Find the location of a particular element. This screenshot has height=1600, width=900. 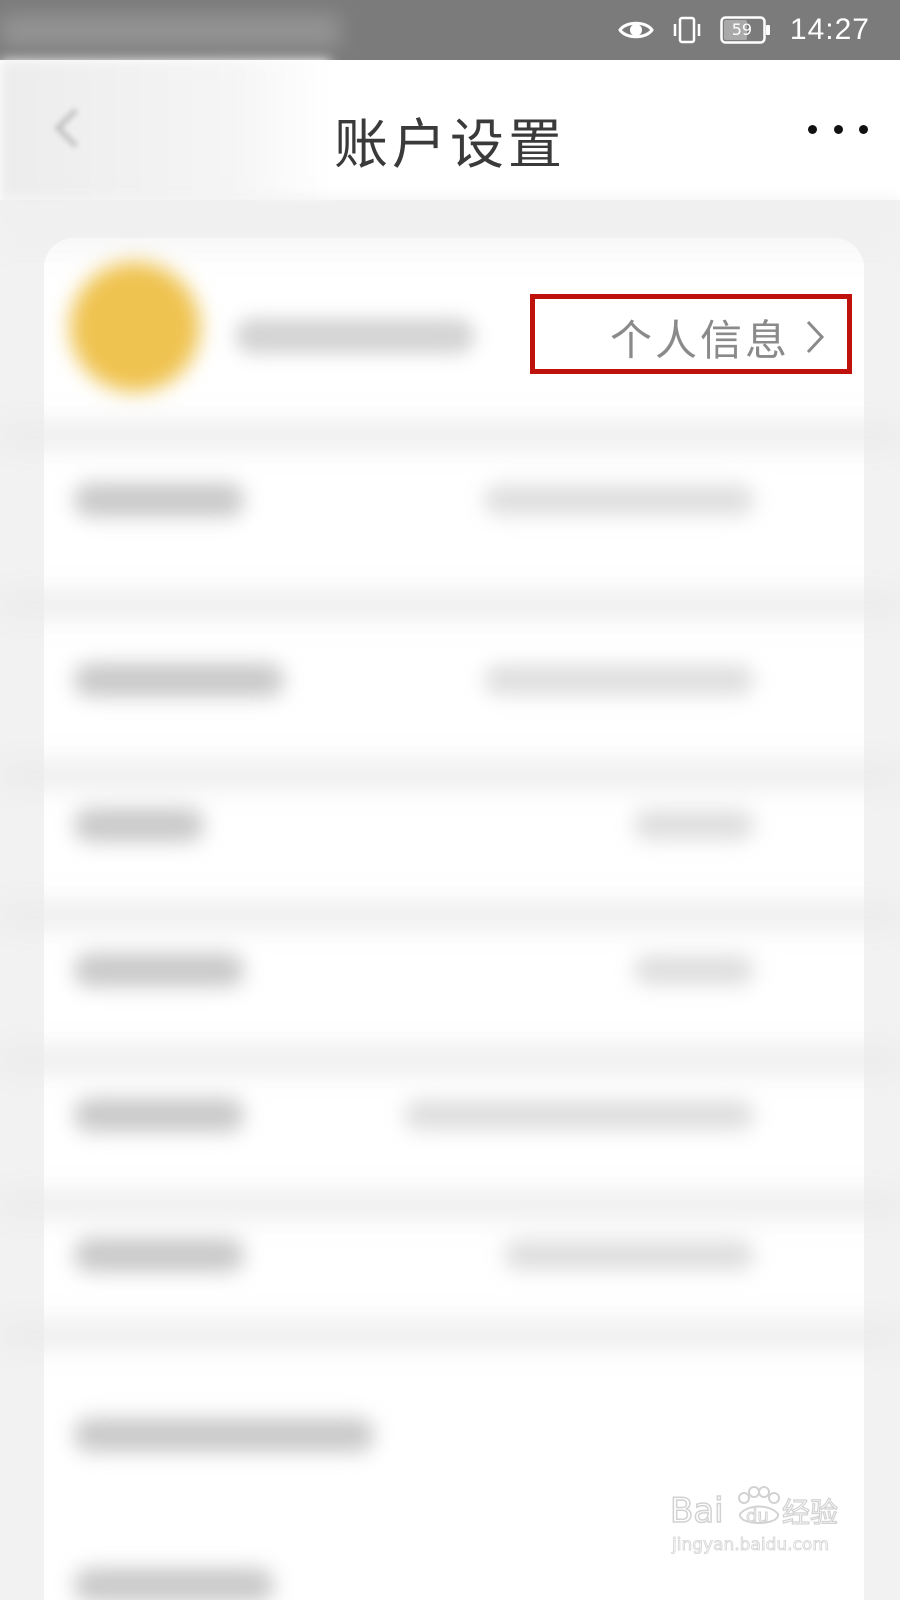

status-bar-time: 14:27 is located at coordinates (829, 29).